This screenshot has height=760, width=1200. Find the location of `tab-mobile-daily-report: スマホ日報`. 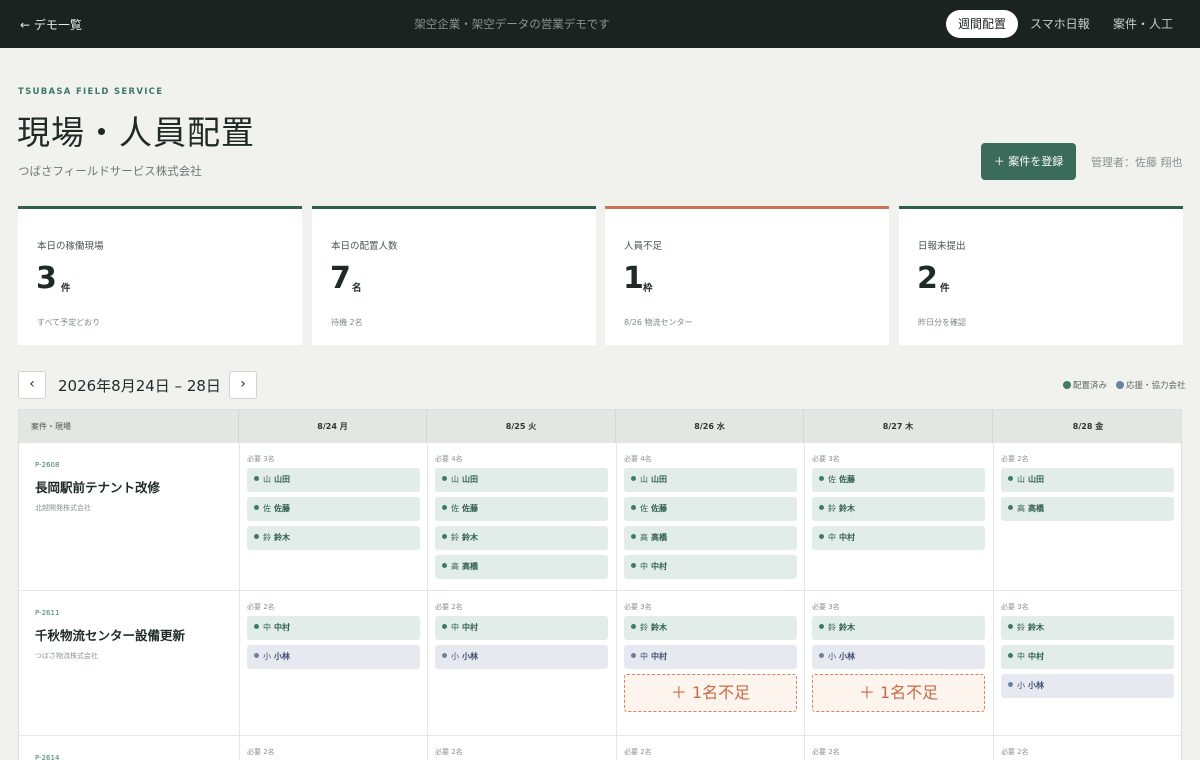

tab-mobile-daily-report: スマホ日報 is located at coordinates (1060, 24).